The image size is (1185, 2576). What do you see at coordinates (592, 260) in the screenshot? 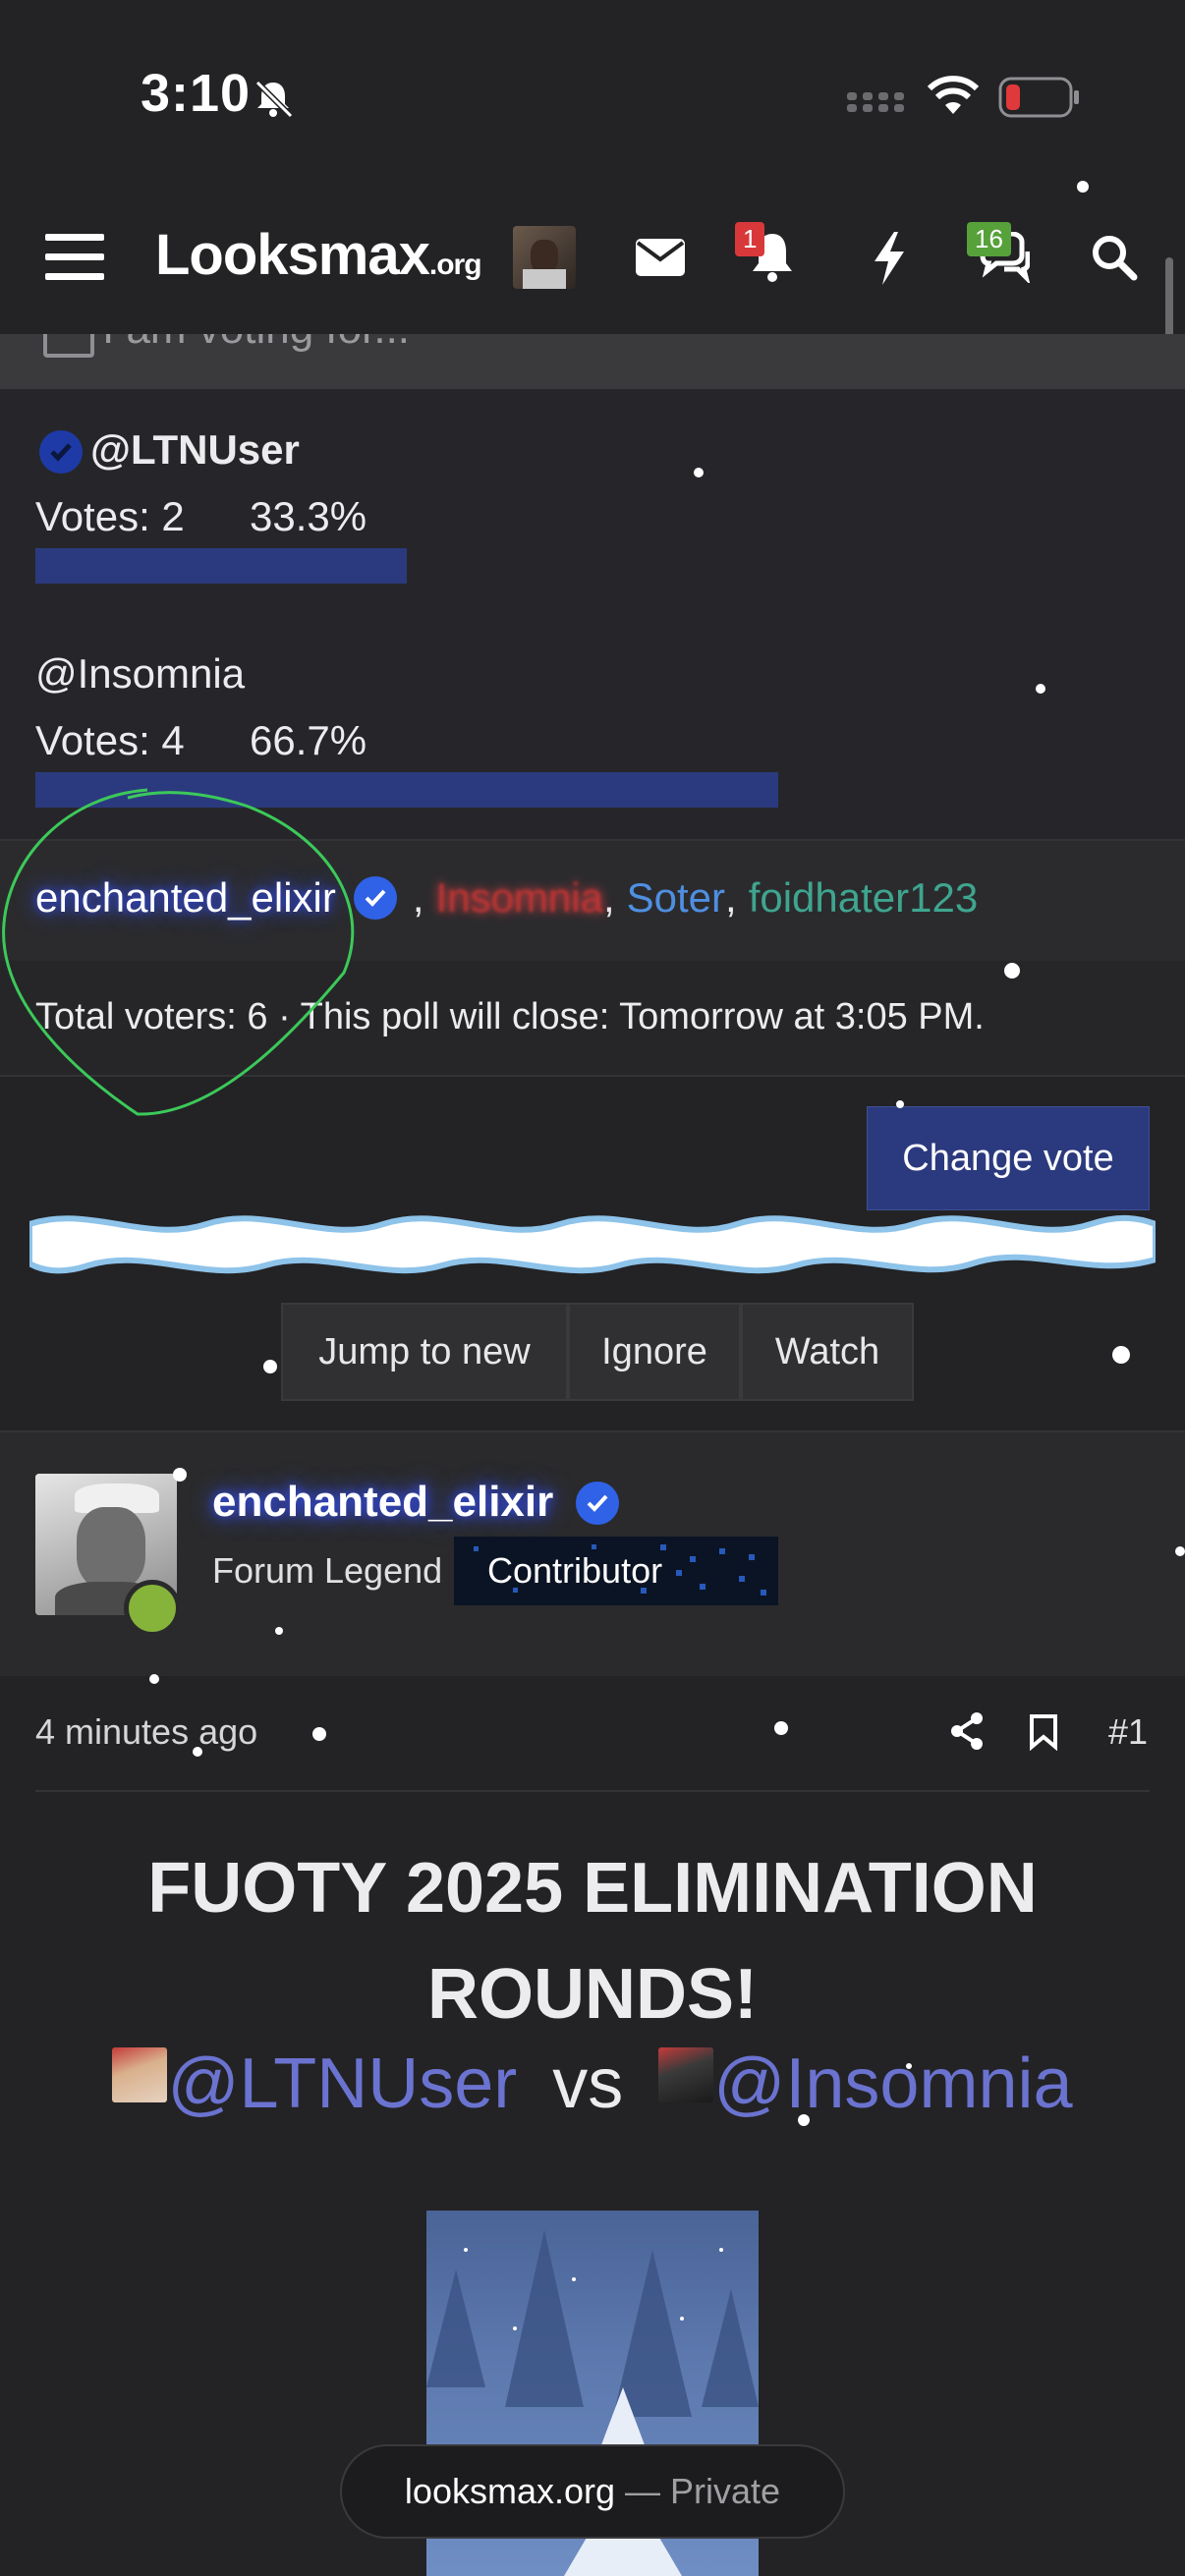
I see `top-navbar: Looksmax.org 1 16` at bounding box center [592, 260].